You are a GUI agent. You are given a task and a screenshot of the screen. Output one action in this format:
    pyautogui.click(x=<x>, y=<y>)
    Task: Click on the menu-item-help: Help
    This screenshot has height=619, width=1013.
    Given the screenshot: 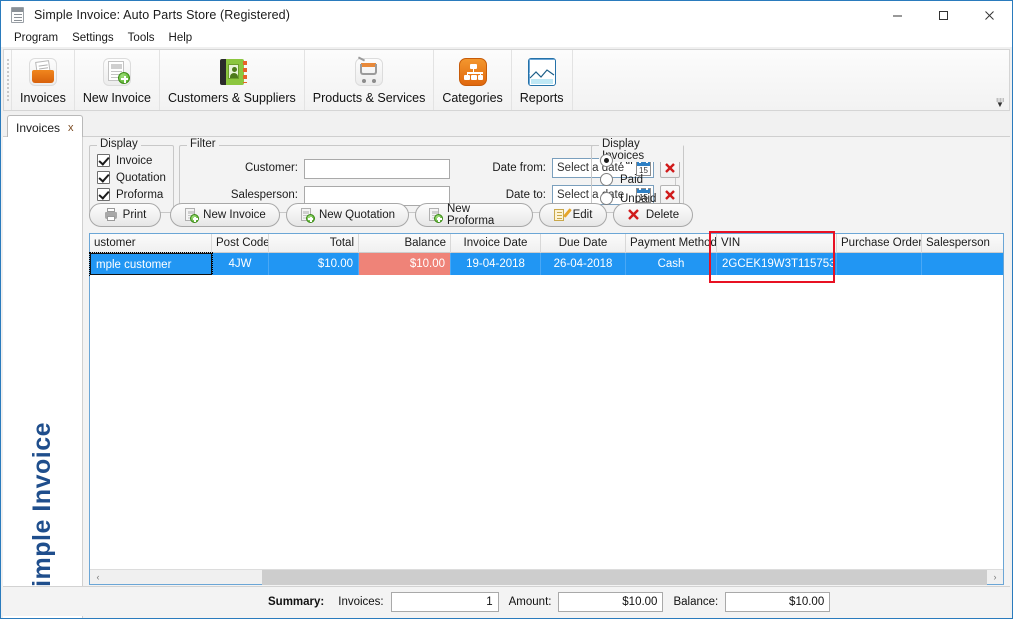 What is the action you would take?
    pyautogui.click(x=181, y=38)
    